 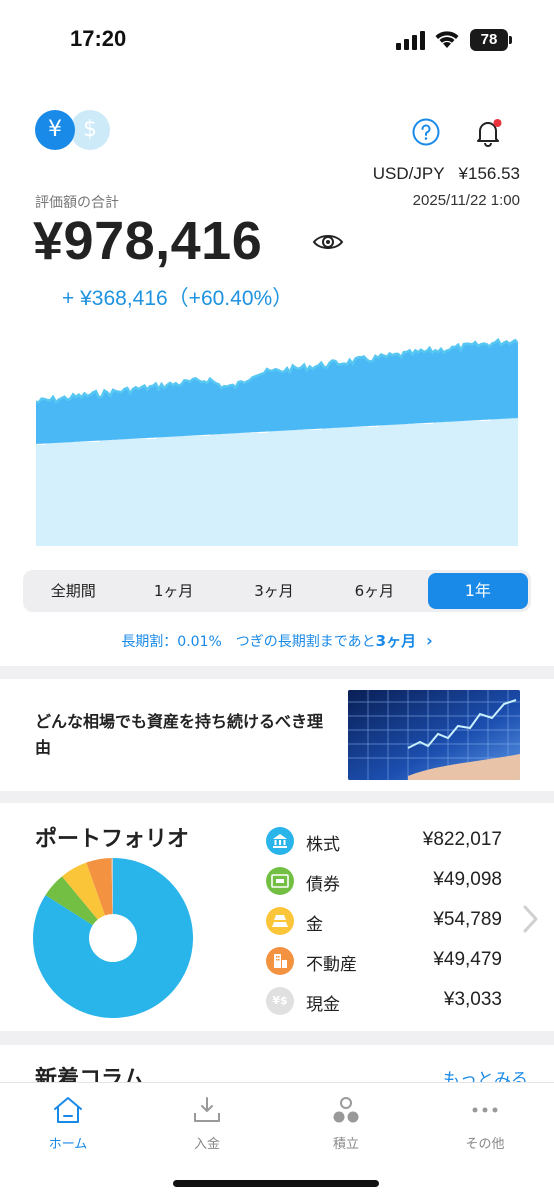 What do you see at coordinates (207, 1123) in the screenshot?
I see `tab-deposit: 入金` at bounding box center [207, 1123].